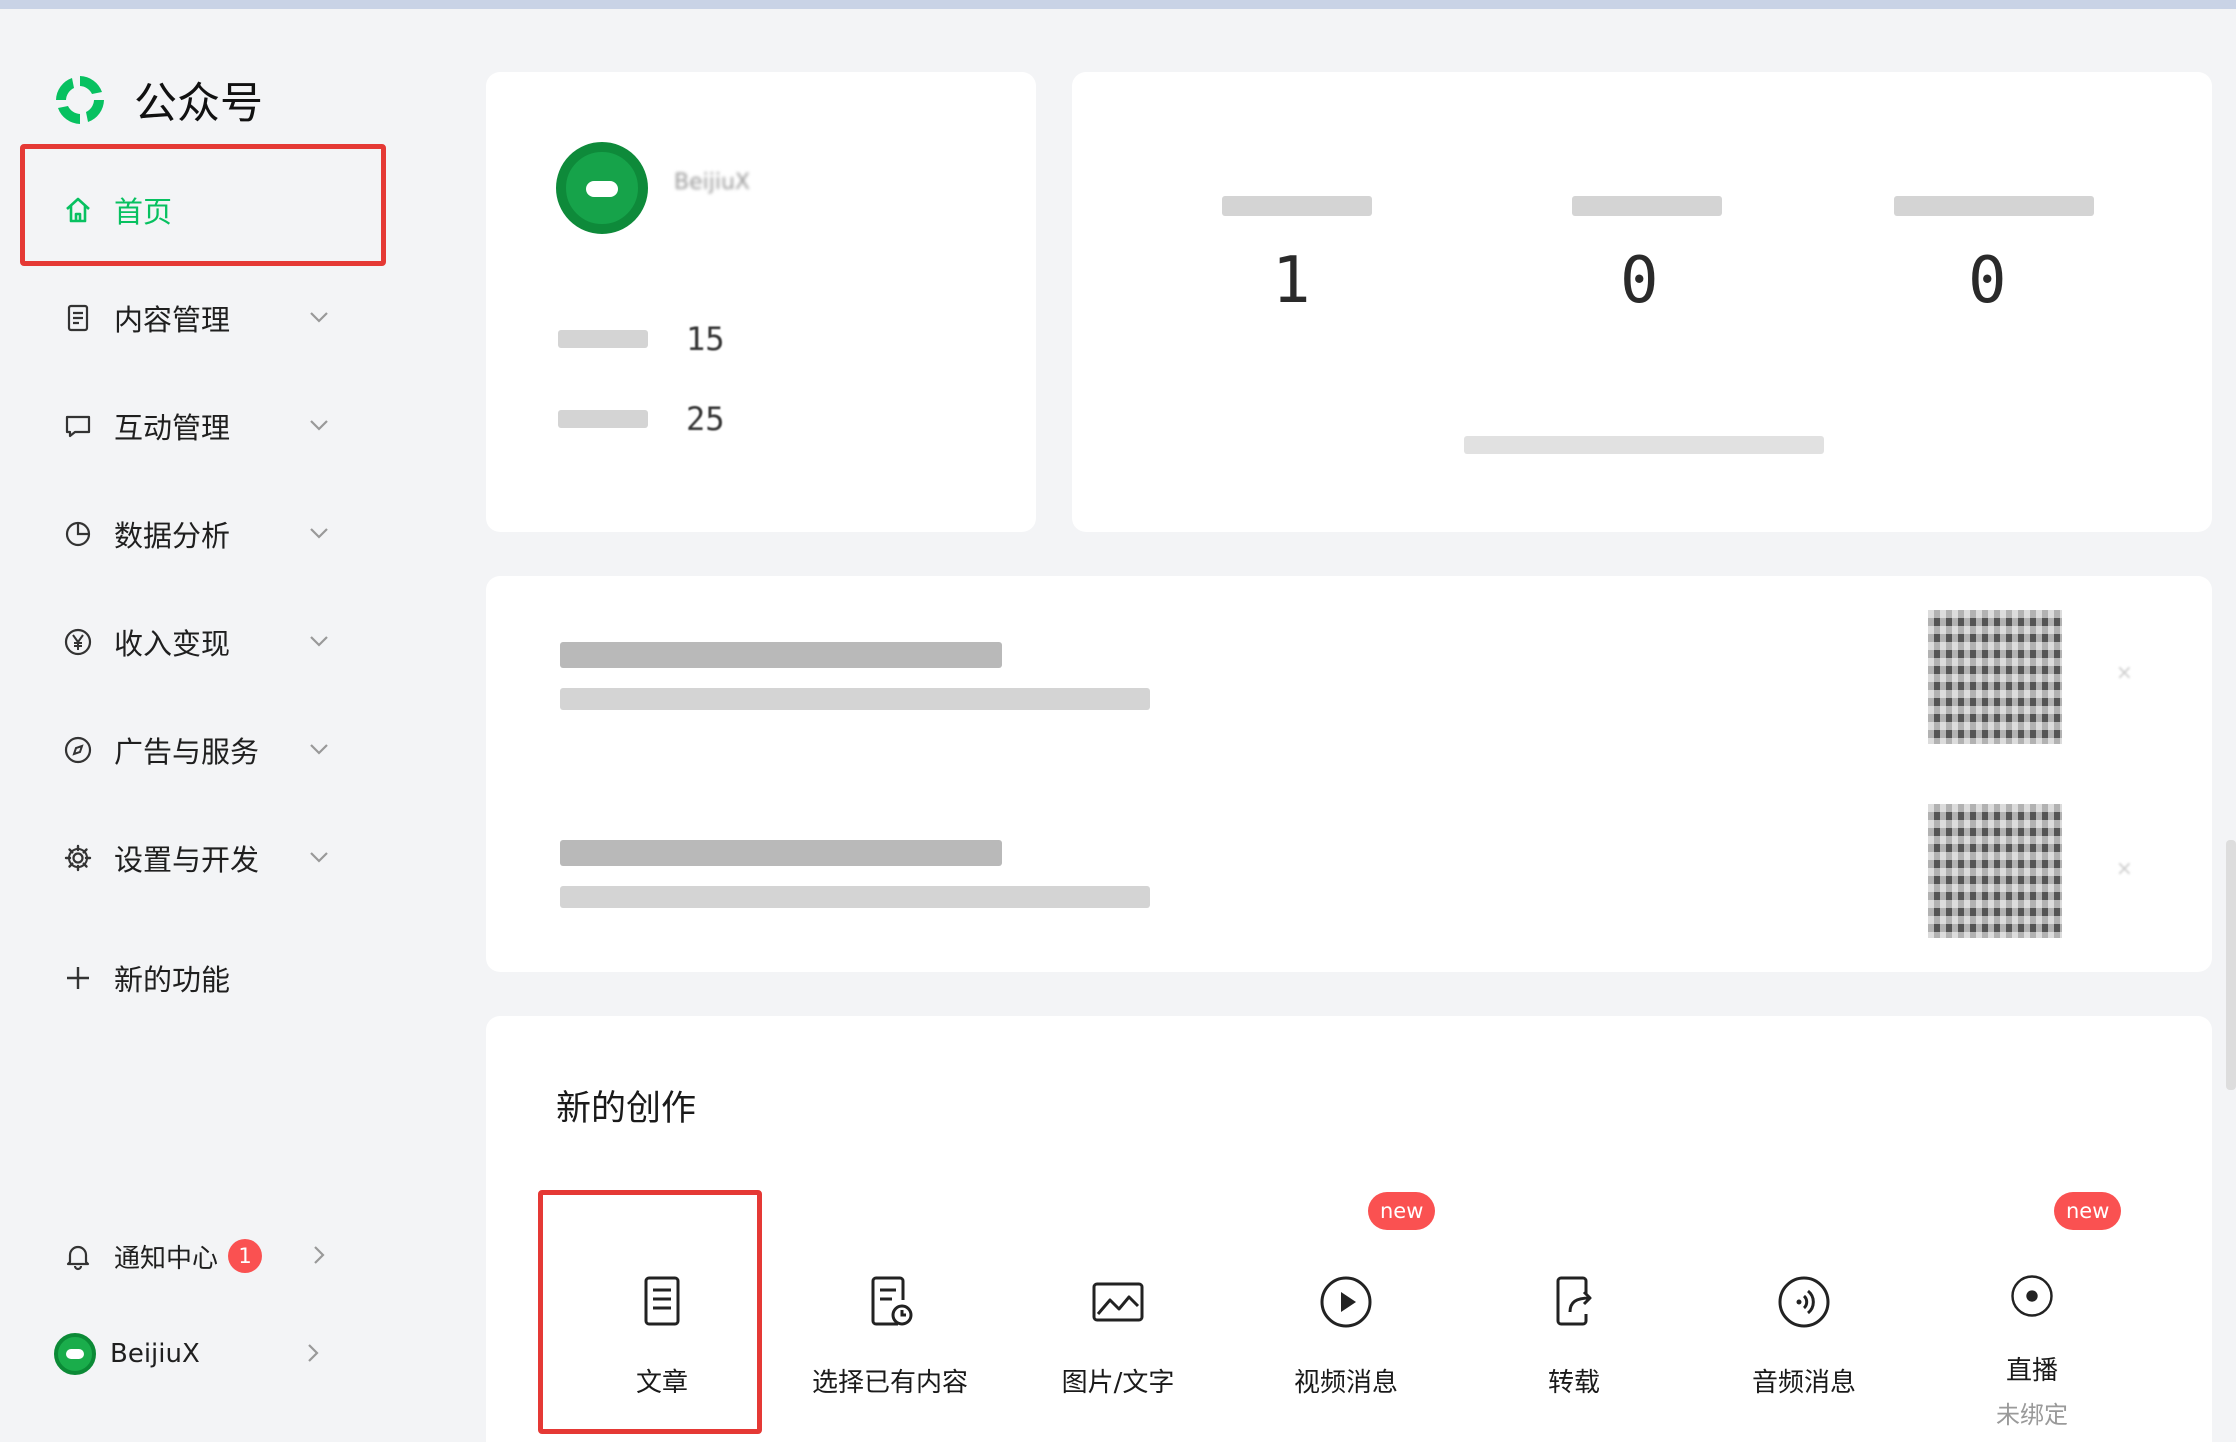 Image resolution: width=2236 pixels, height=1442 pixels. Describe the element at coordinates (1804, 1302) in the screenshot. I see `audio-icon` at that location.